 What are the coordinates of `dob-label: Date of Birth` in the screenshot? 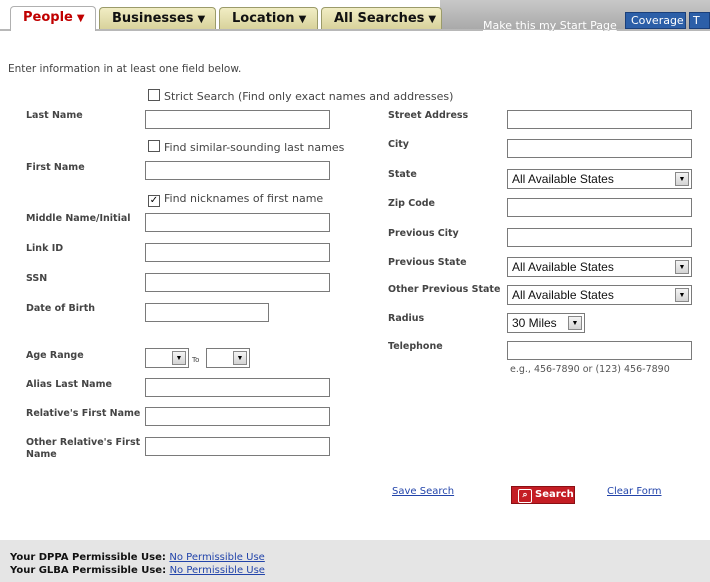 It's located at (61, 308).